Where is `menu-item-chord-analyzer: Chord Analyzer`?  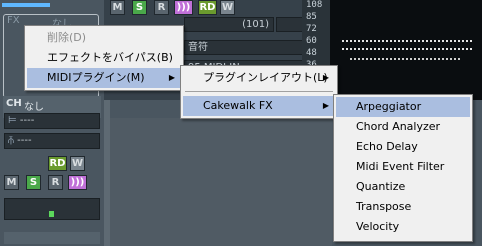
menu-item-chord-analyzer: Chord Analyzer is located at coordinates (403, 127).